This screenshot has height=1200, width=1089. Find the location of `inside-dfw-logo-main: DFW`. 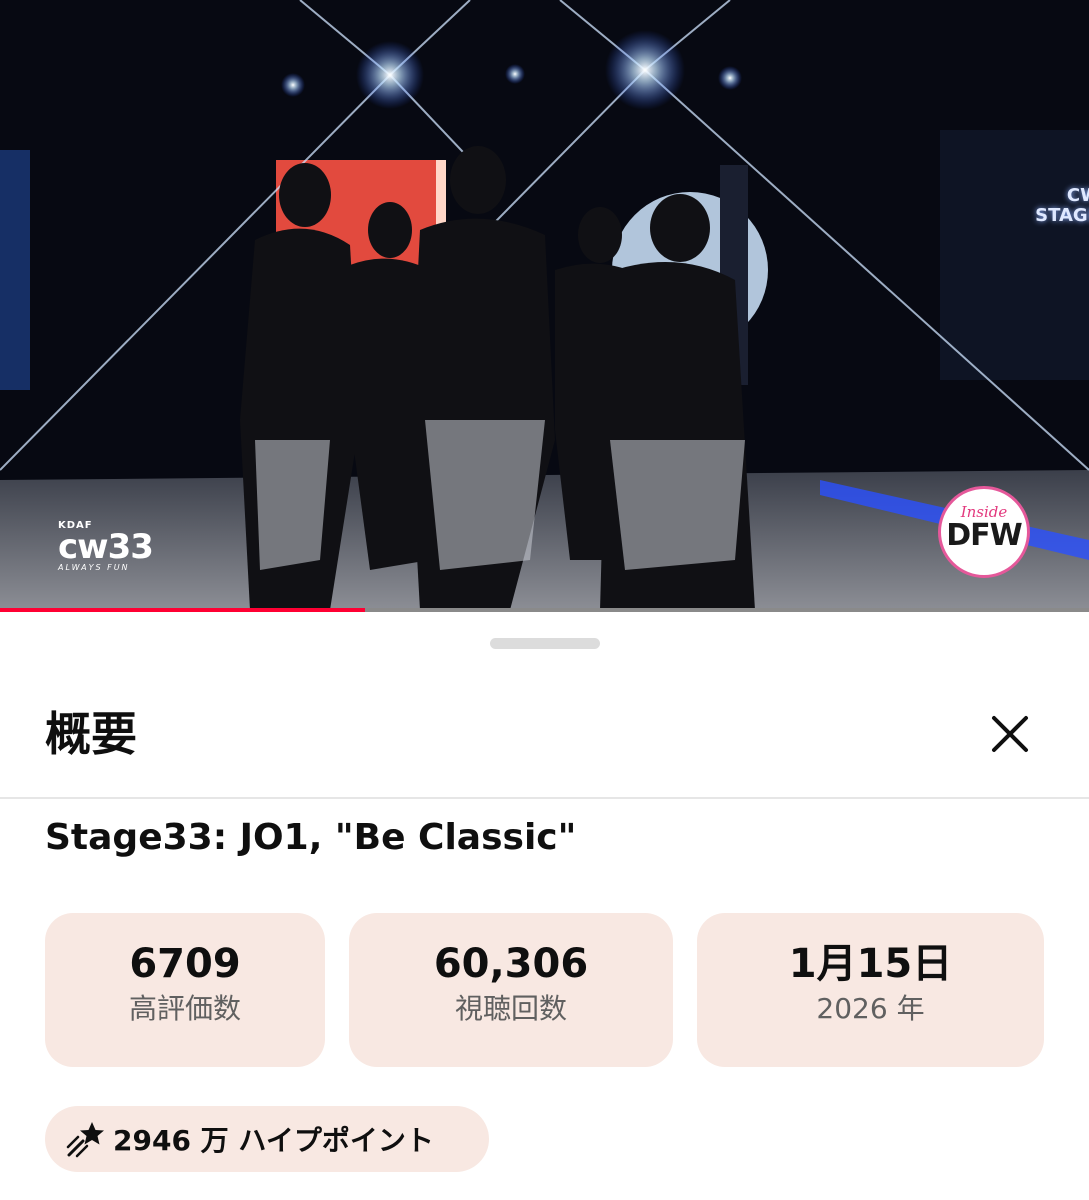

inside-dfw-logo-main: DFW is located at coordinates (984, 535).